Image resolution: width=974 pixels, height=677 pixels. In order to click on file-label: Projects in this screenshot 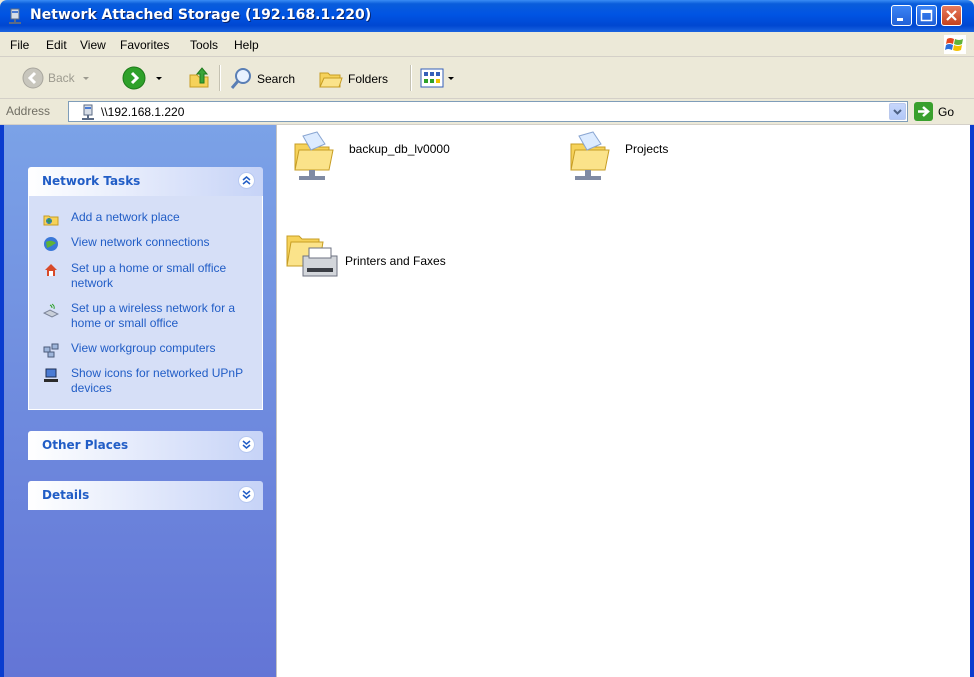, I will do `click(647, 149)`.